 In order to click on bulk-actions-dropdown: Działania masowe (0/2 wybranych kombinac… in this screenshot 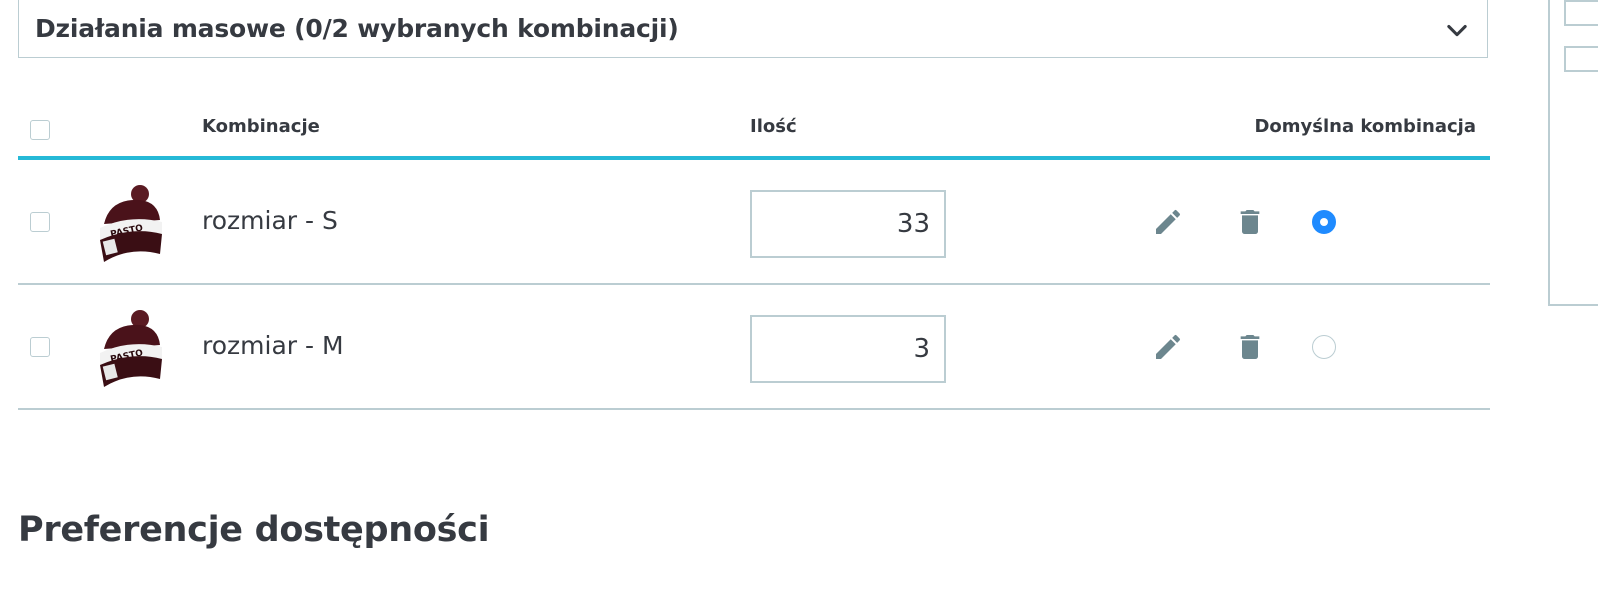, I will do `click(753, 29)`.